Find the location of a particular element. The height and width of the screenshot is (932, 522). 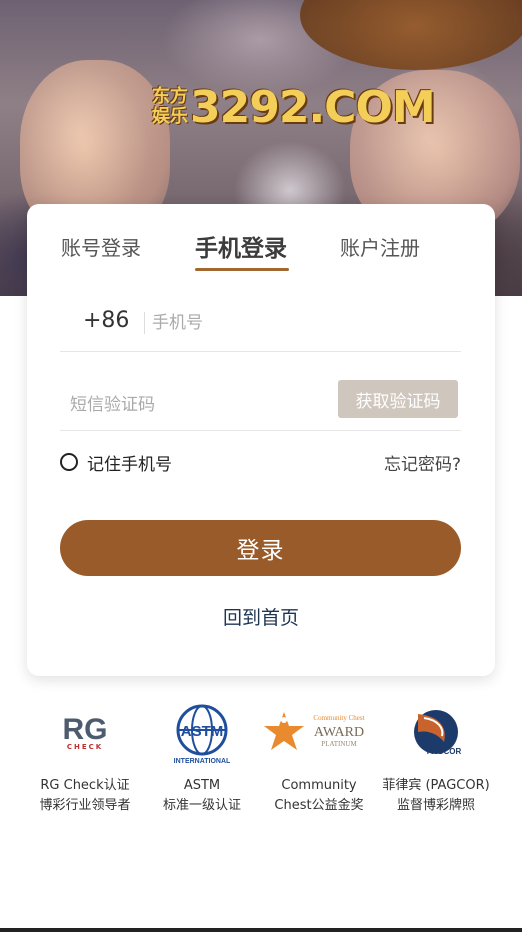

cert-line-1: 菲律宾 (PAGCOR) is located at coordinates (436, 785).